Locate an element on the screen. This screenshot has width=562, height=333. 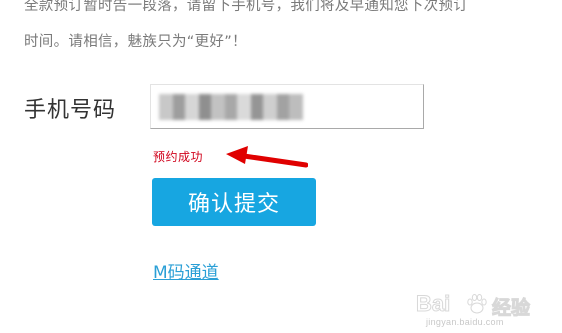
watermark-url: jingyan.baidu.com is located at coordinates (465, 322).